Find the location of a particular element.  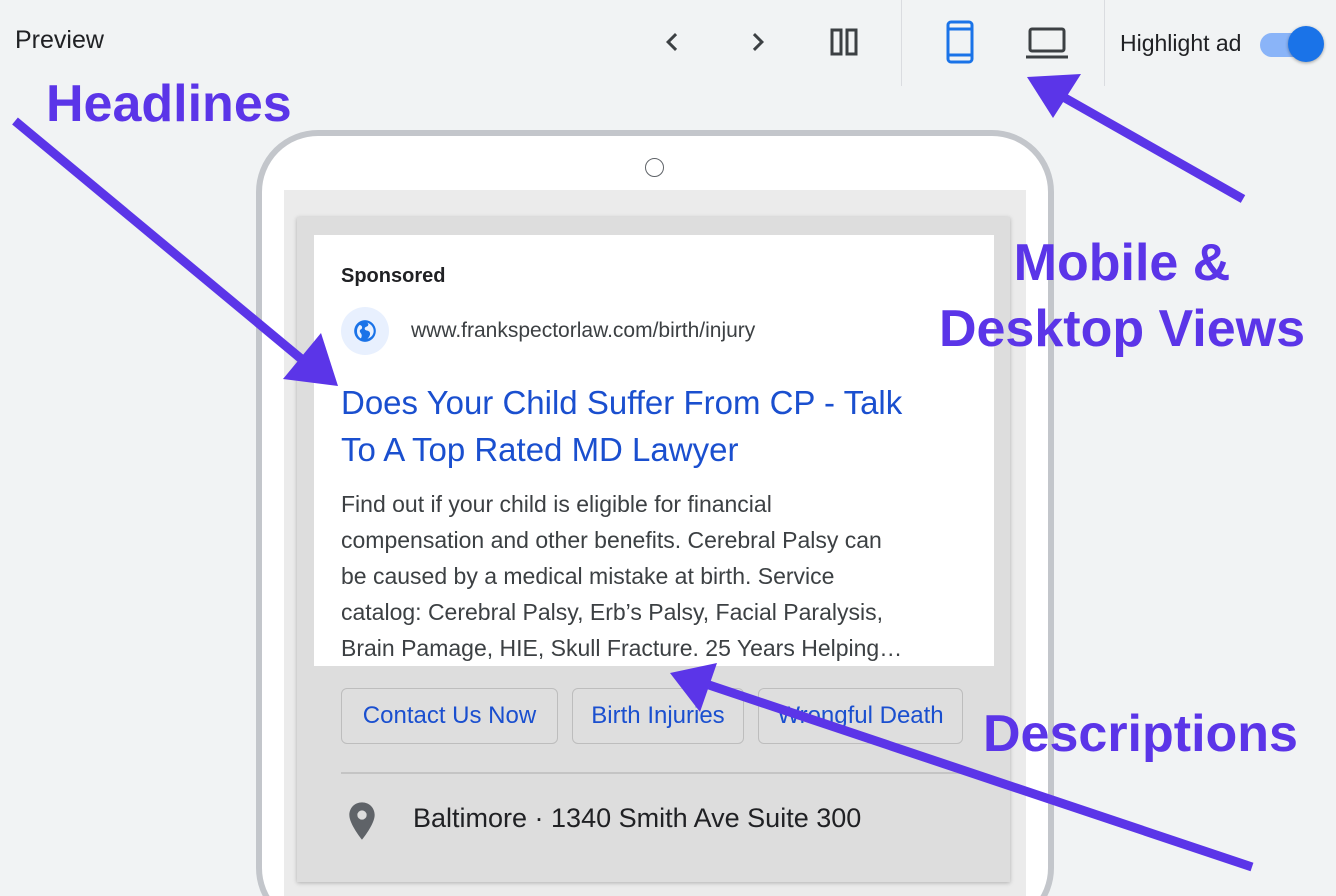

split-view-button is located at coordinates (844, 42).